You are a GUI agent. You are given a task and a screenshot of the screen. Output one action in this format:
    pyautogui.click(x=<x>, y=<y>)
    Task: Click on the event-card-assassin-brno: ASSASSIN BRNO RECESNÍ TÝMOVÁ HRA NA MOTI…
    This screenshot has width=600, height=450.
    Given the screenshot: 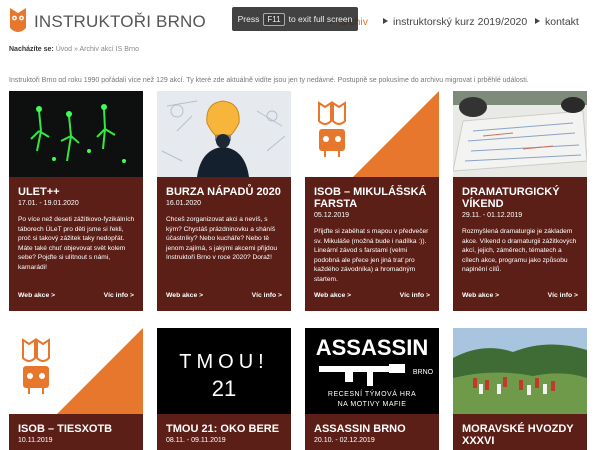 What is the action you would take?
    pyautogui.click(x=372, y=389)
    